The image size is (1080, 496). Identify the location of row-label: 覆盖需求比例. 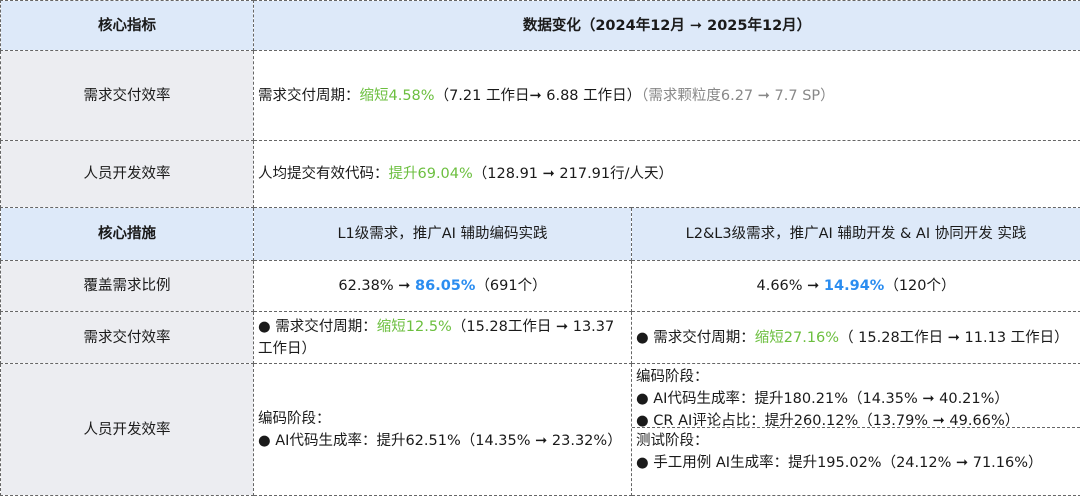
(127, 286).